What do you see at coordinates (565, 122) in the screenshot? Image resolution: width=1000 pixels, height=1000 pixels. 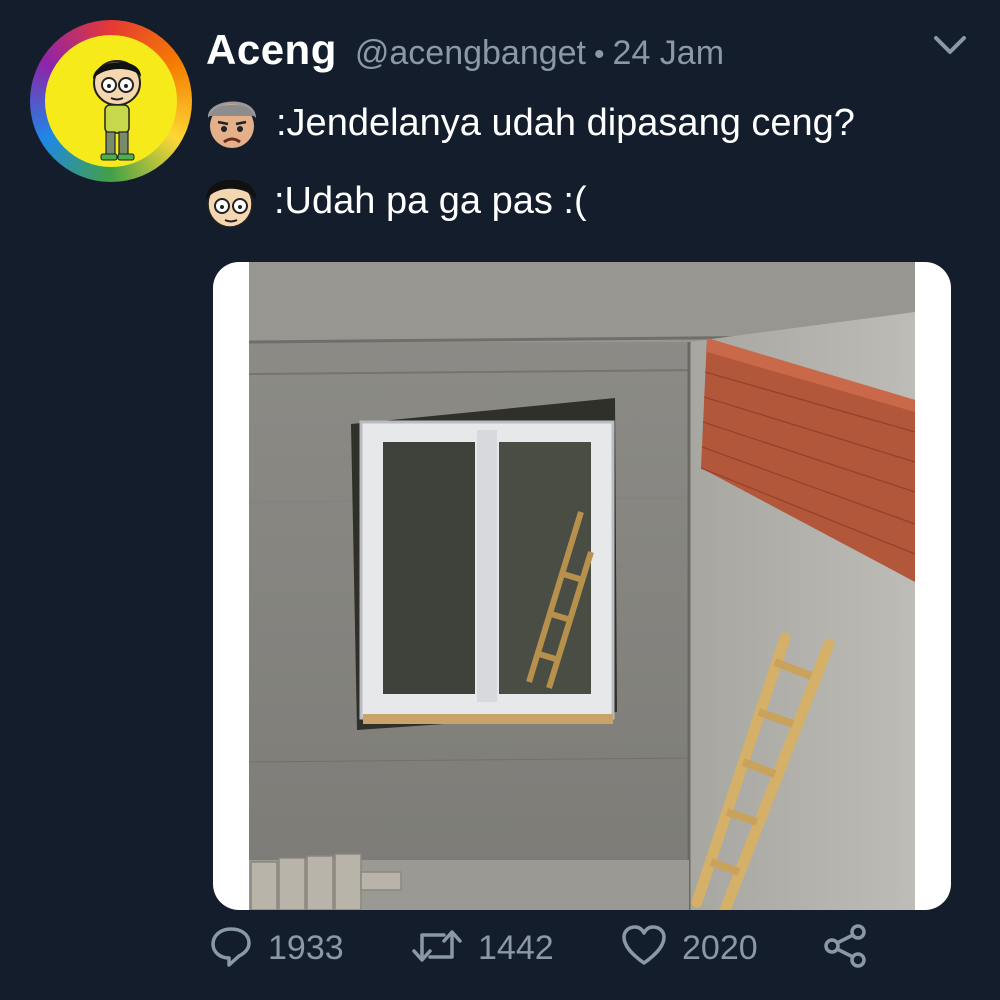 I see `dialogue-text: :Jendelanya udah dipasang ceng?` at bounding box center [565, 122].